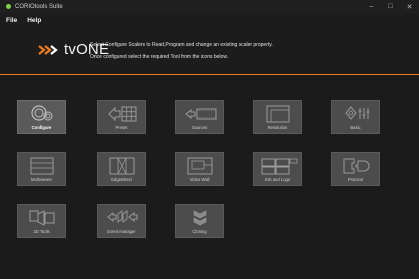  I want to click on tool-protocol: Protocol, so click(355, 169).